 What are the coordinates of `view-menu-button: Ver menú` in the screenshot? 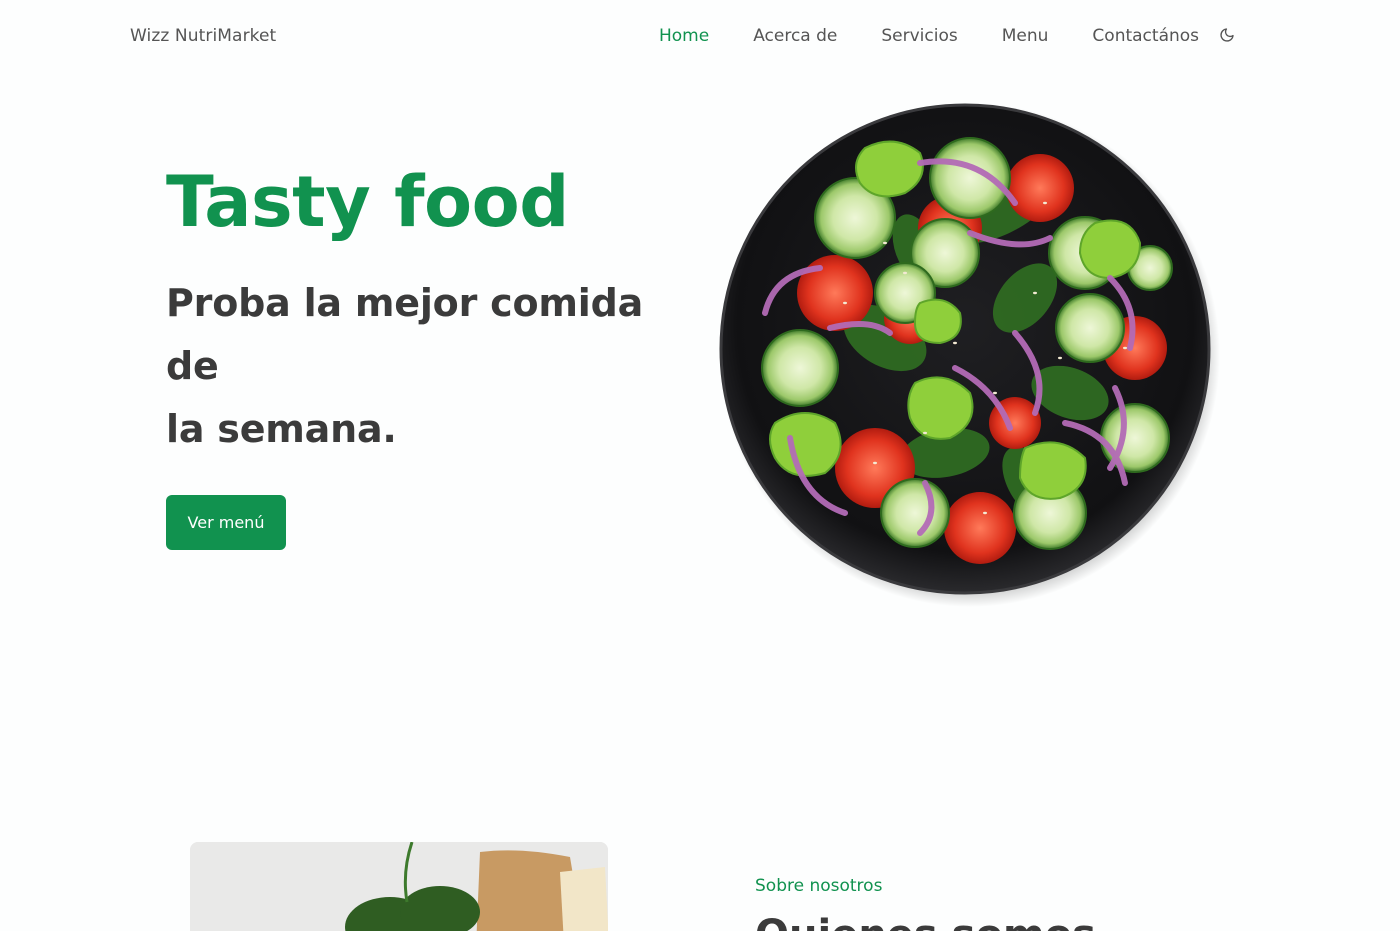 It's located at (226, 522).